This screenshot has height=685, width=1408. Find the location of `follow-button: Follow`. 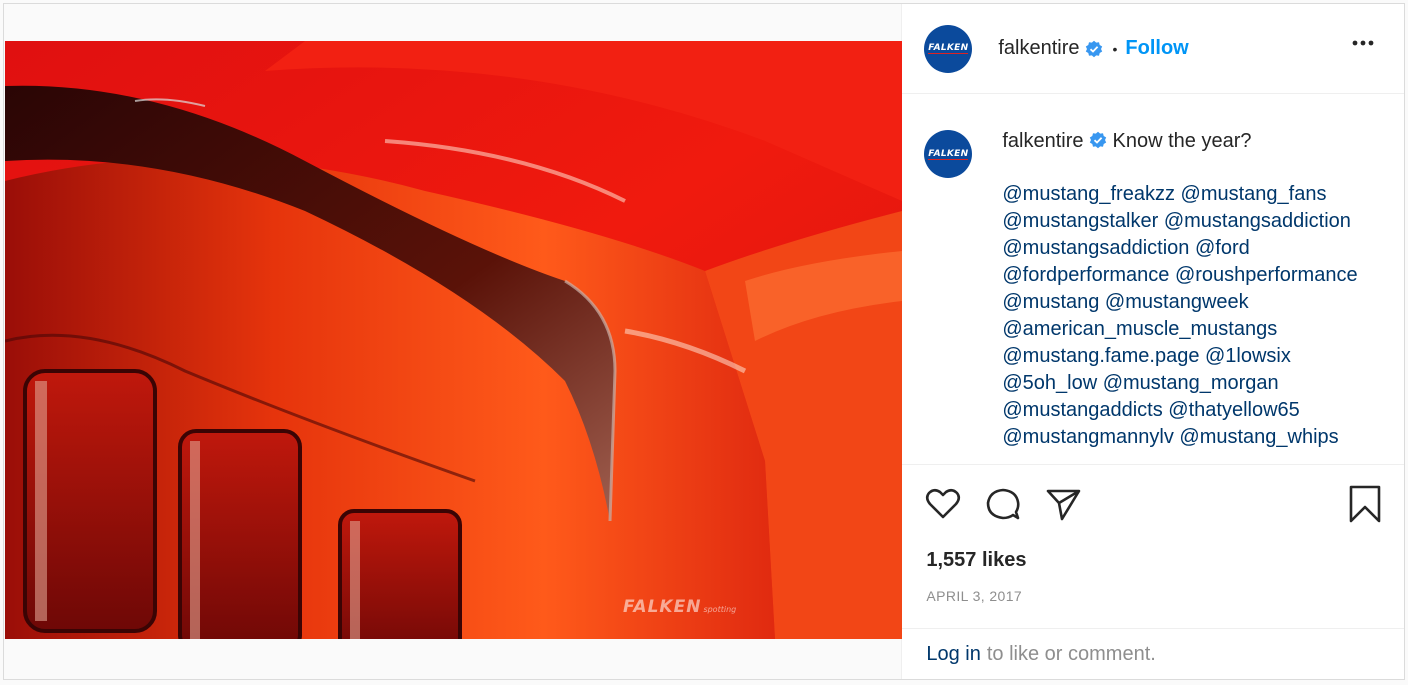

follow-button: Follow is located at coordinates (1156, 48).